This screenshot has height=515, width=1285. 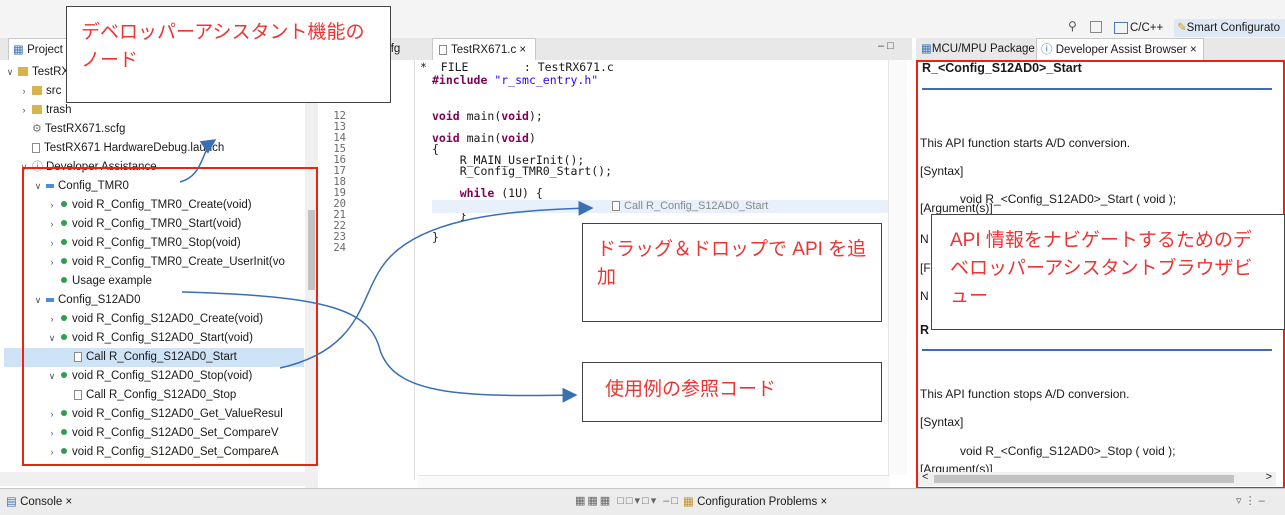 I want to click on callout-drag-drop: ドラッグ＆ドロップで API を追加, so click(x=732, y=272).